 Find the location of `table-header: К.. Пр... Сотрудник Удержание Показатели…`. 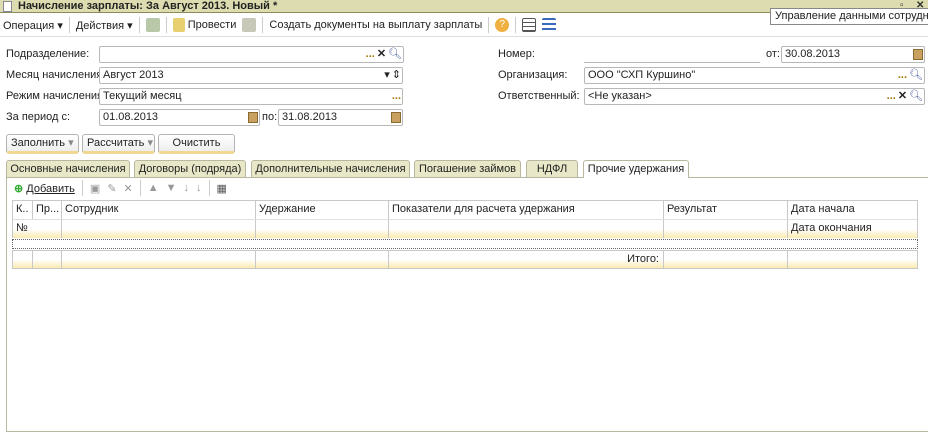

table-header: К.. Пр... Сотрудник Удержание Показатели… is located at coordinates (465, 219).